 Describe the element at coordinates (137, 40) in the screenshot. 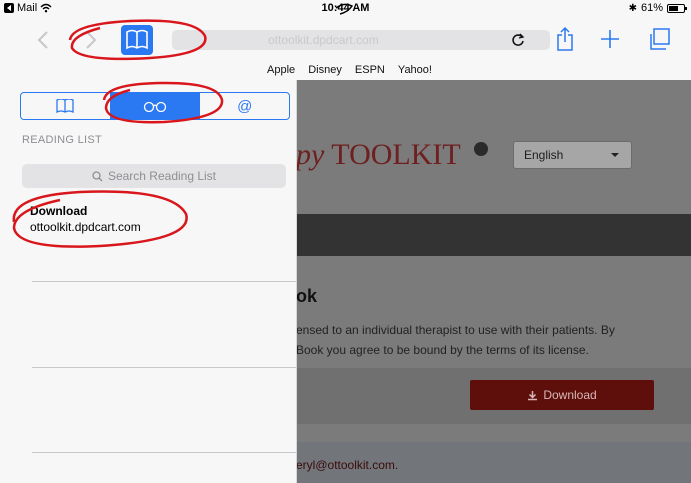

I see `annotation-circle-bookmarks` at that location.